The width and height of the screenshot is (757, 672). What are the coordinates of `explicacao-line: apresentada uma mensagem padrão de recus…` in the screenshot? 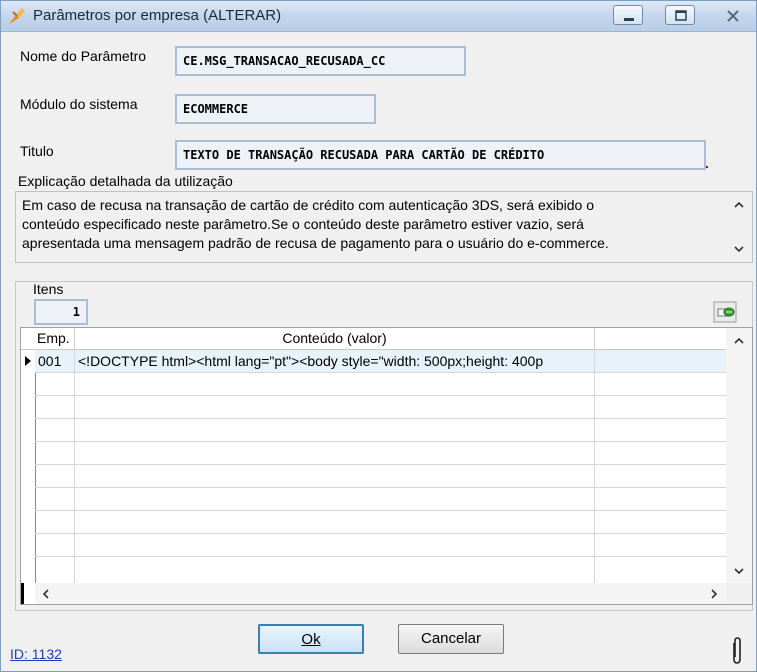 It's located at (315, 243).